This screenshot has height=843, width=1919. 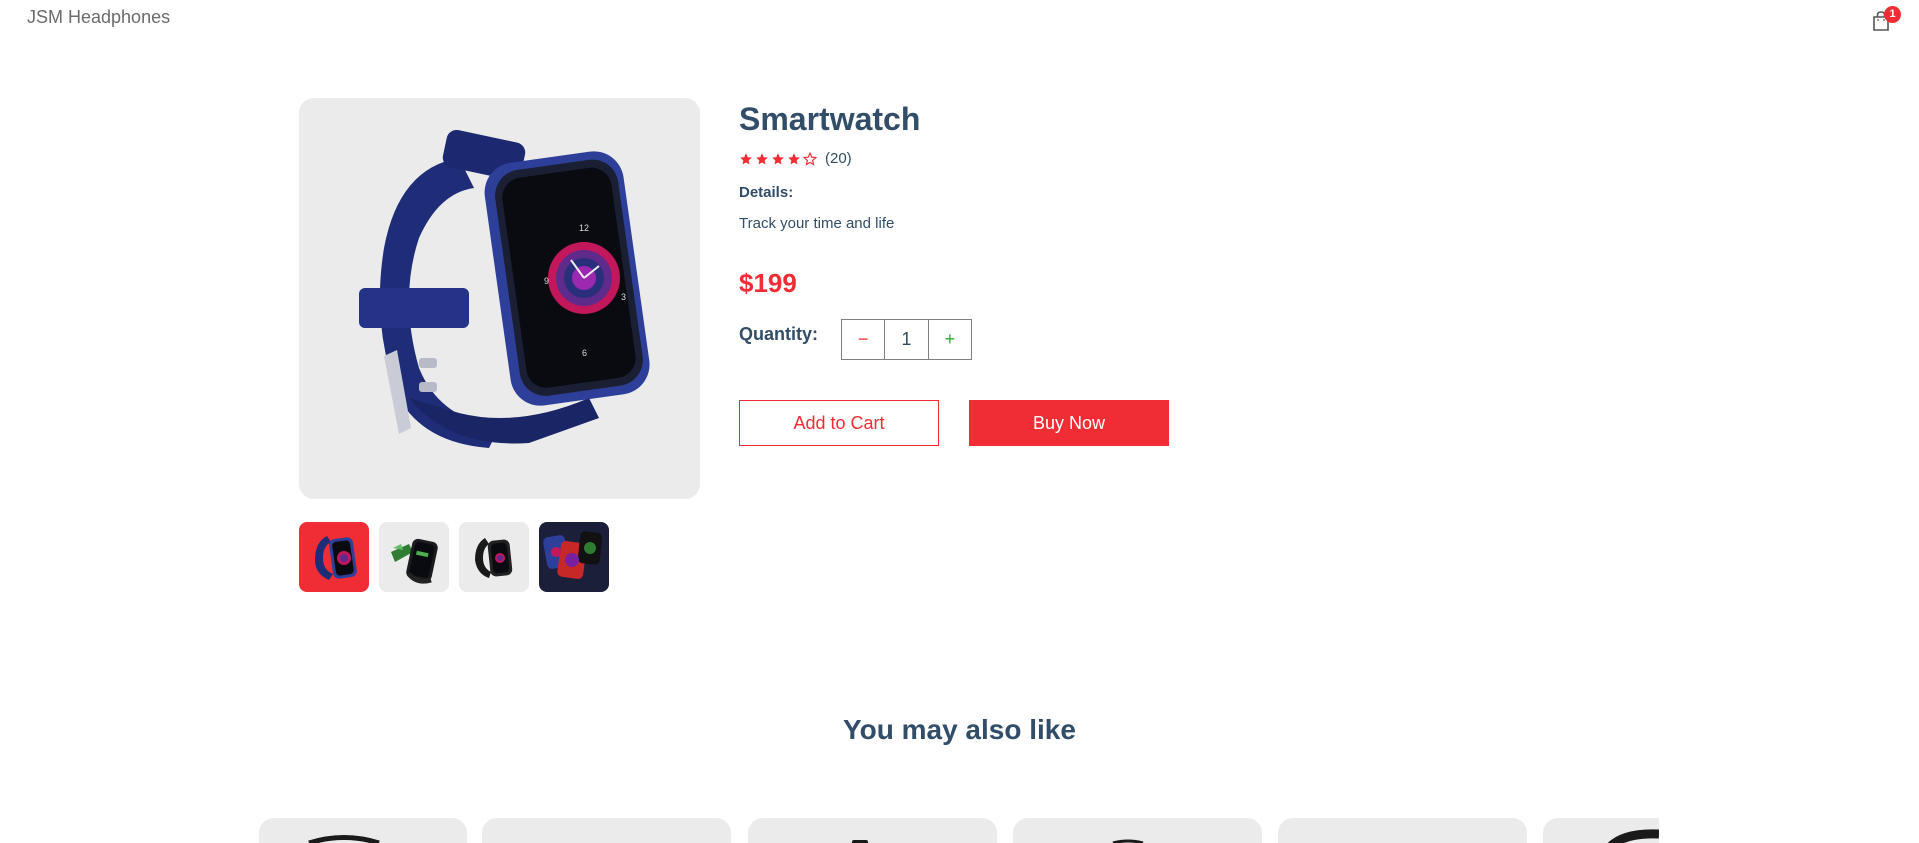 I want to click on thumbnail-watch-black-green, so click(x=414, y=557).